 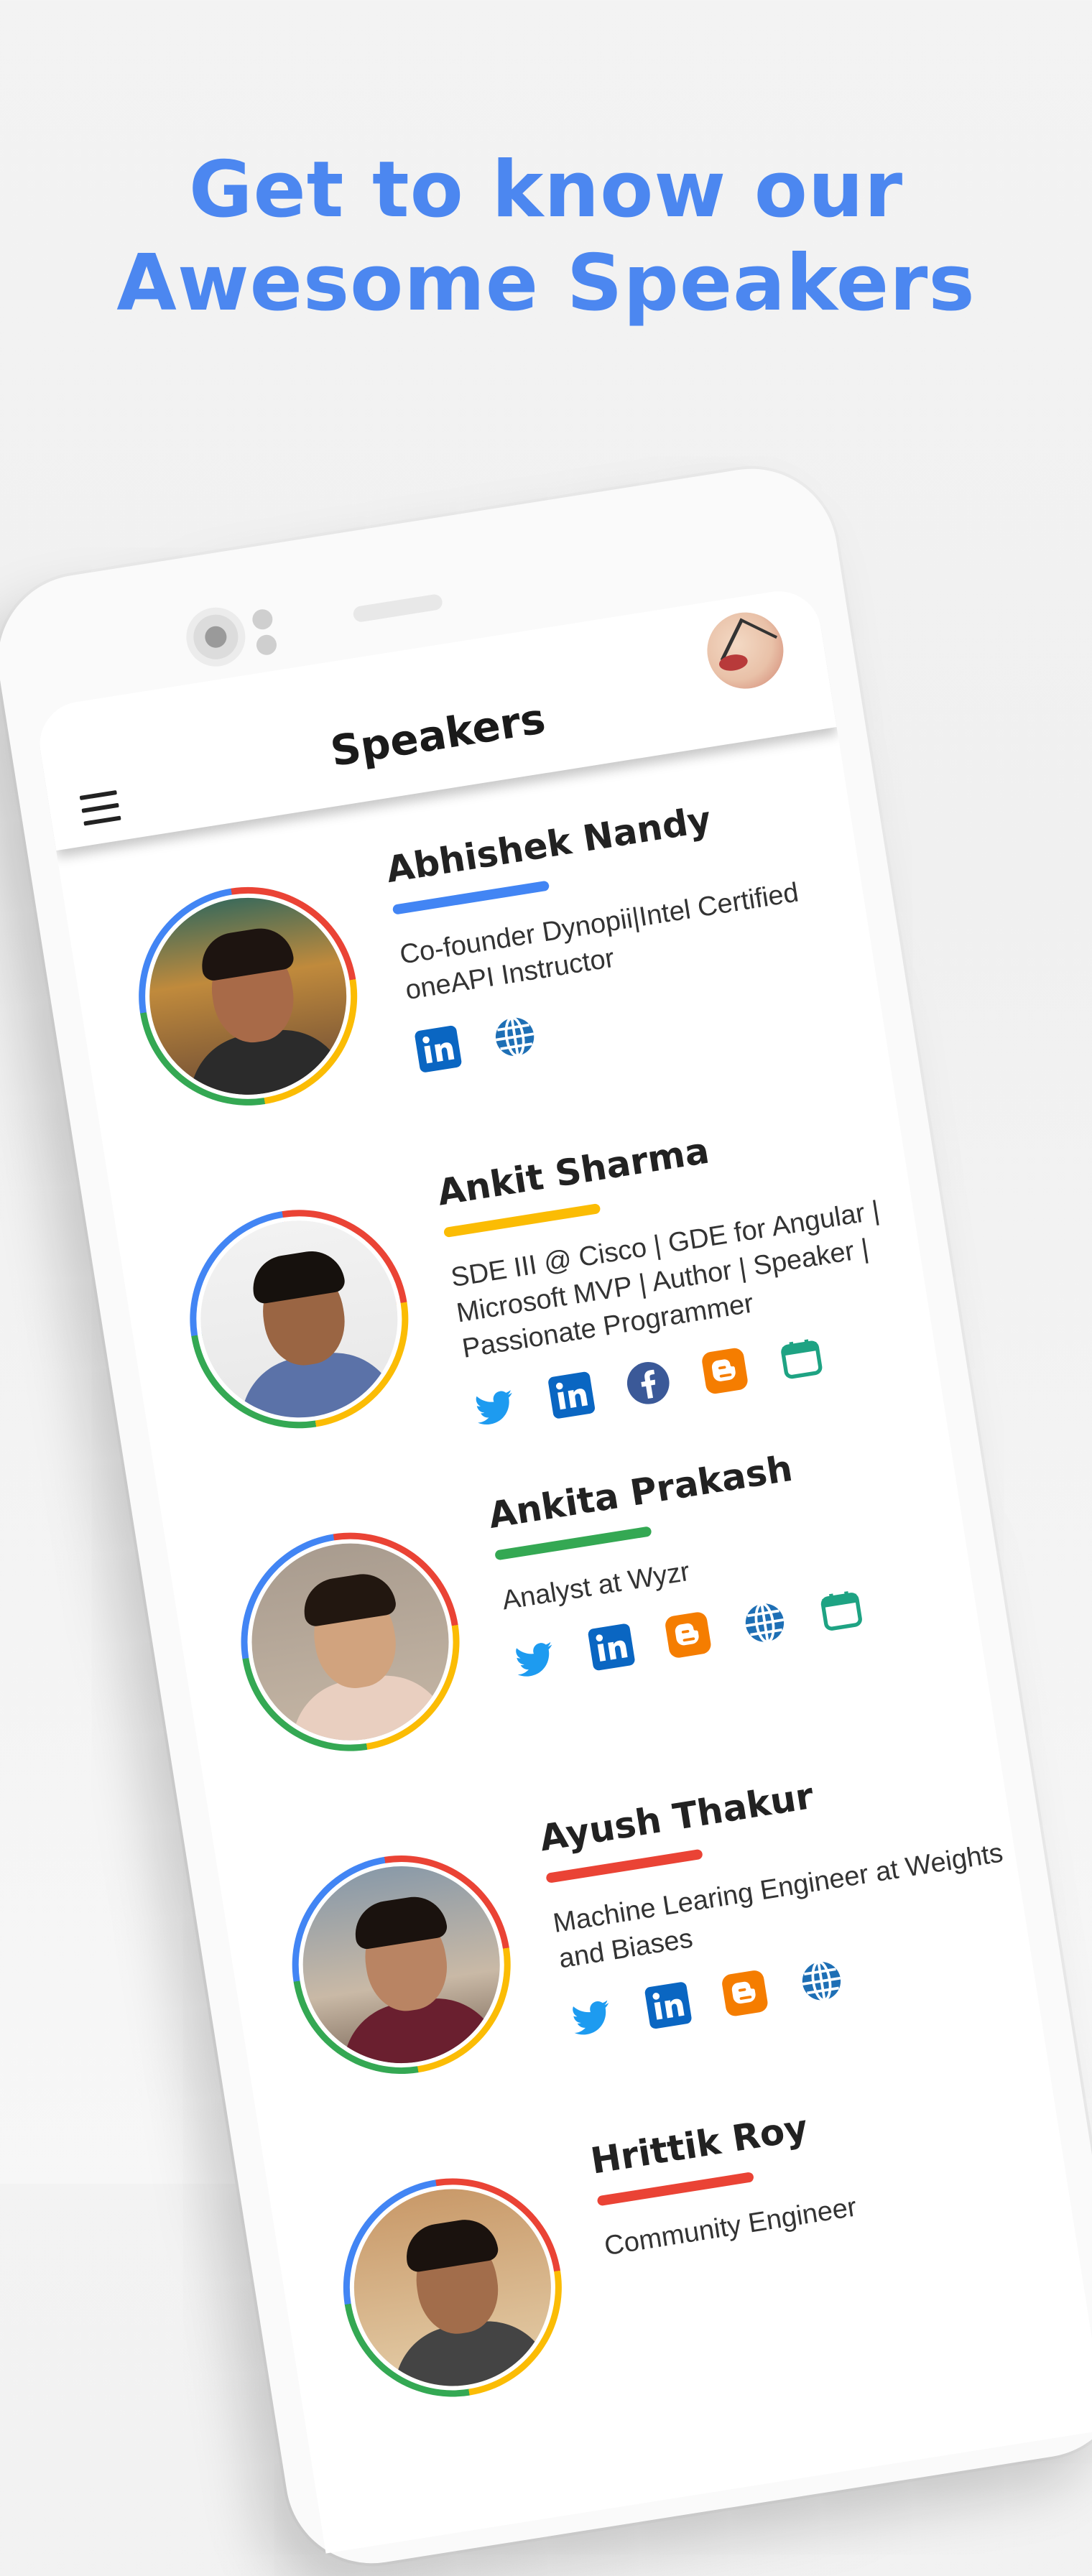 I want to click on facebook-icon, so click(x=648, y=1383).